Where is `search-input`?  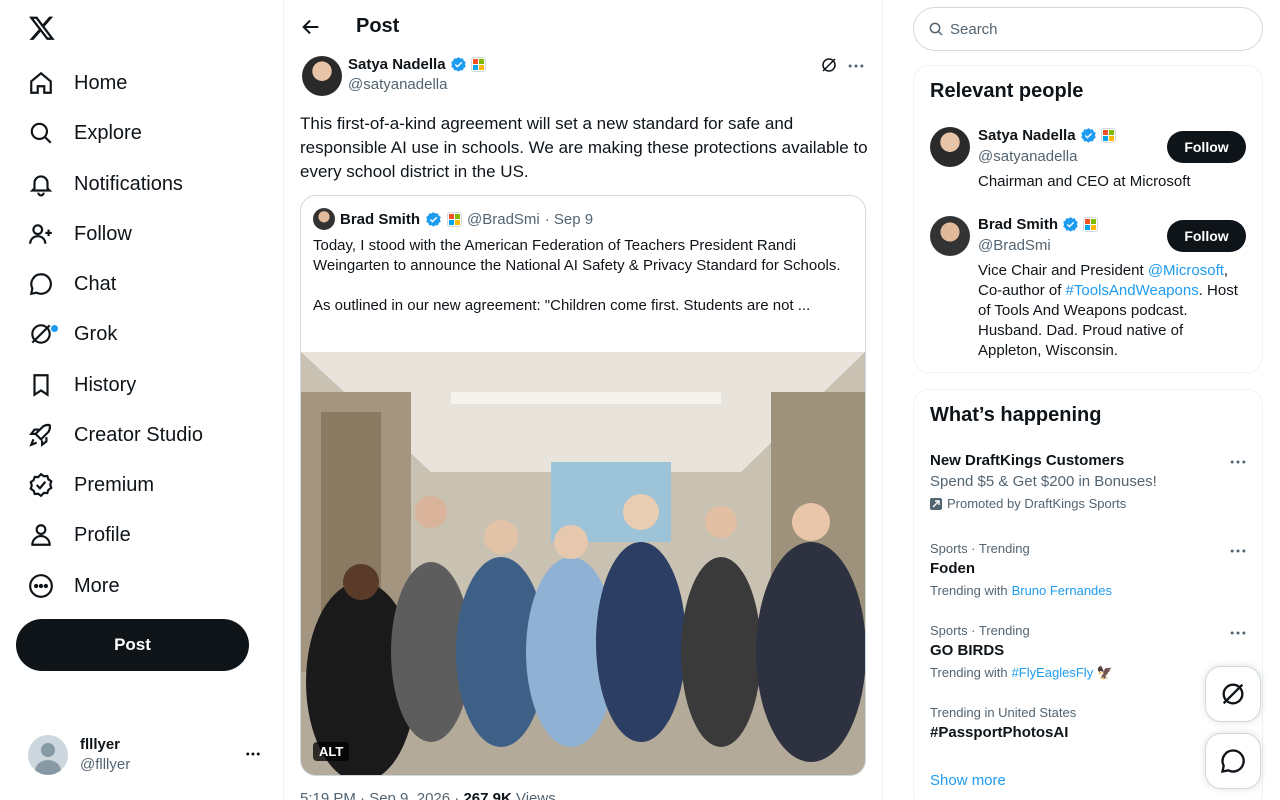 search-input is located at coordinates (1090, 29).